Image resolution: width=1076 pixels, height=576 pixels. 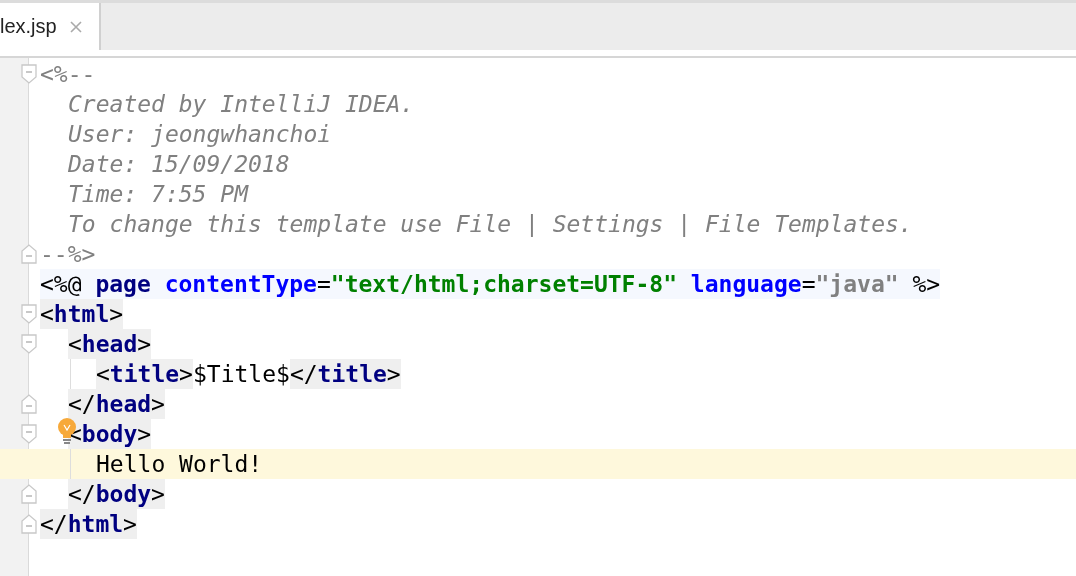 What do you see at coordinates (158, 194) in the screenshot?
I see `code-line: Time: 7:55 PM` at bounding box center [158, 194].